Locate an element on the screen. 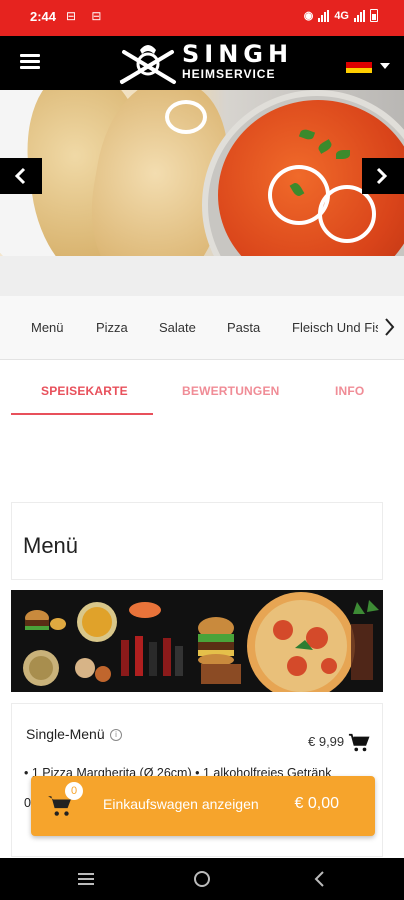 The width and height of the screenshot is (404, 900). app-header: SINGH HEIMSERVICE is located at coordinates (202, 63).